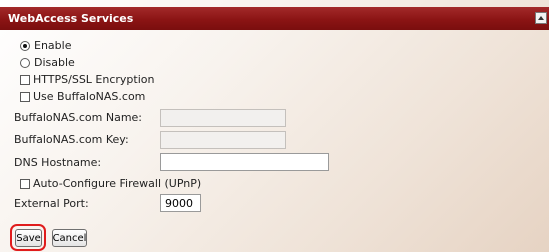  Describe the element at coordinates (28, 238) in the screenshot. I see `save-button: Save` at that location.